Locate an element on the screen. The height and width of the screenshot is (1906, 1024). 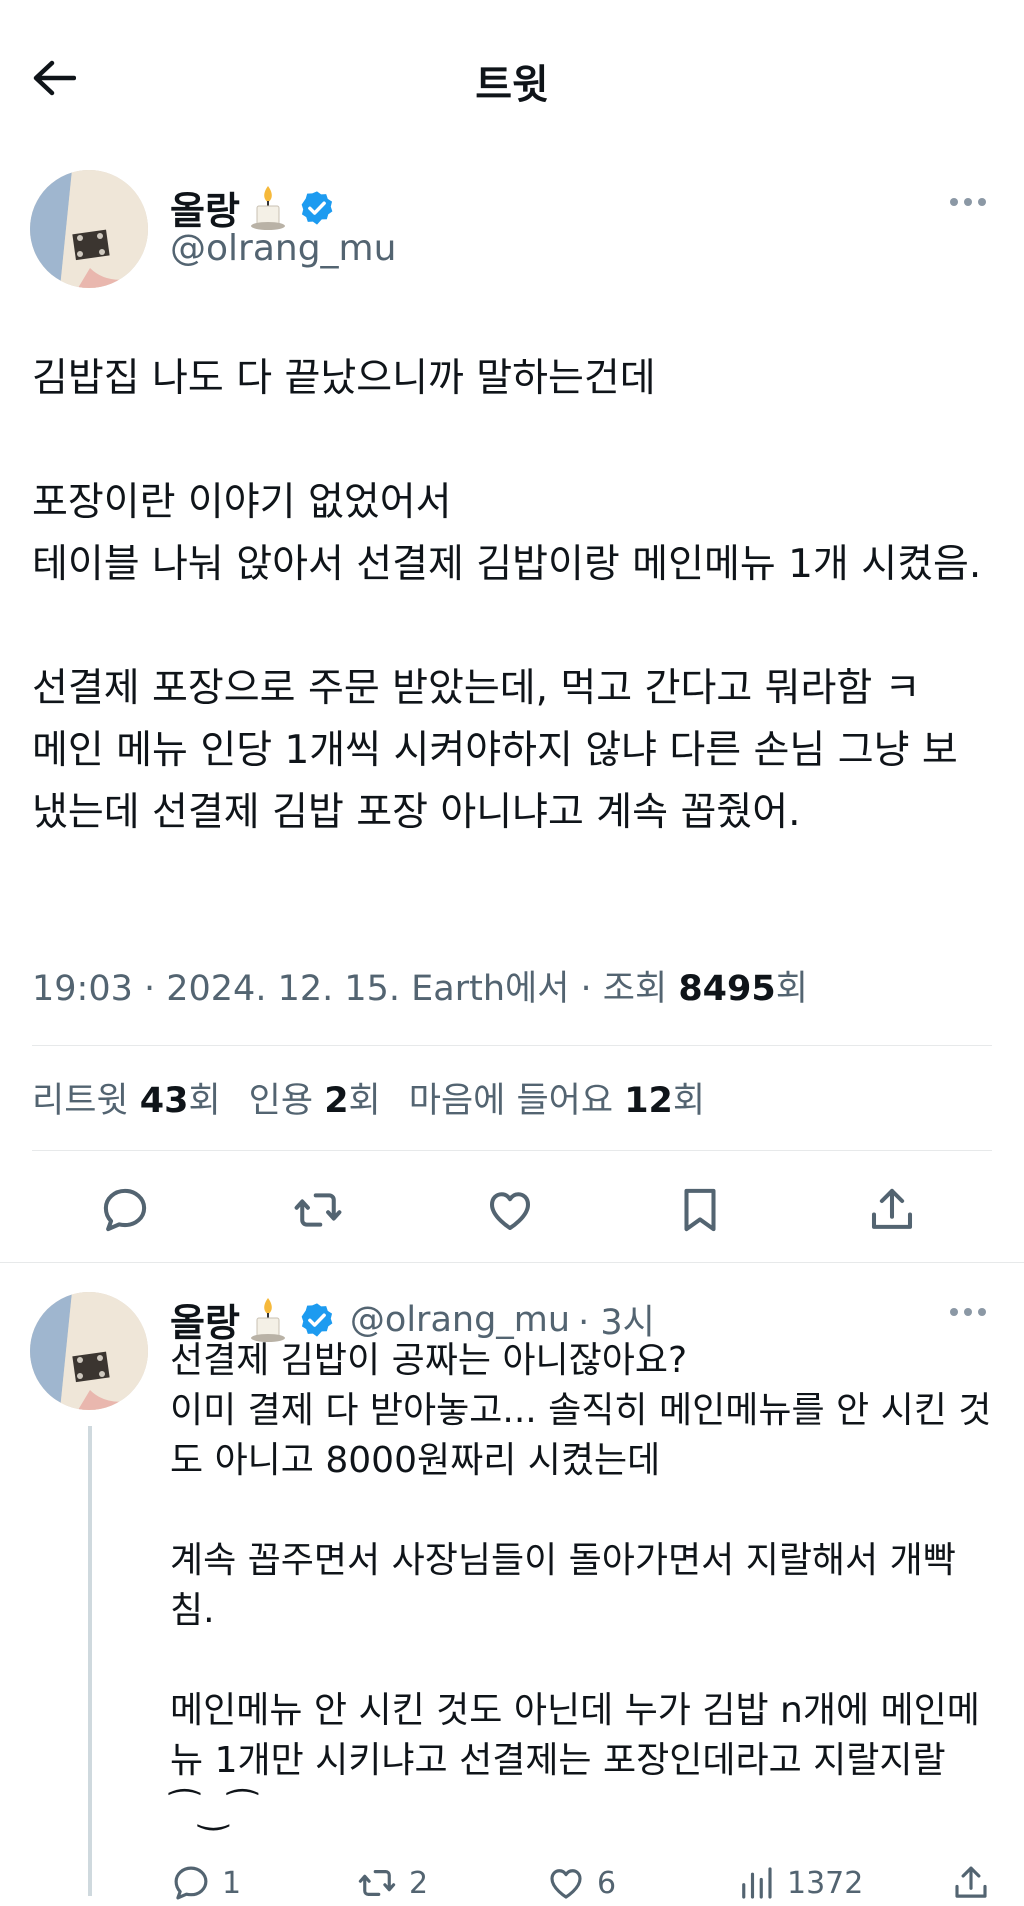
reply-count: 1 is located at coordinates (232, 1883).